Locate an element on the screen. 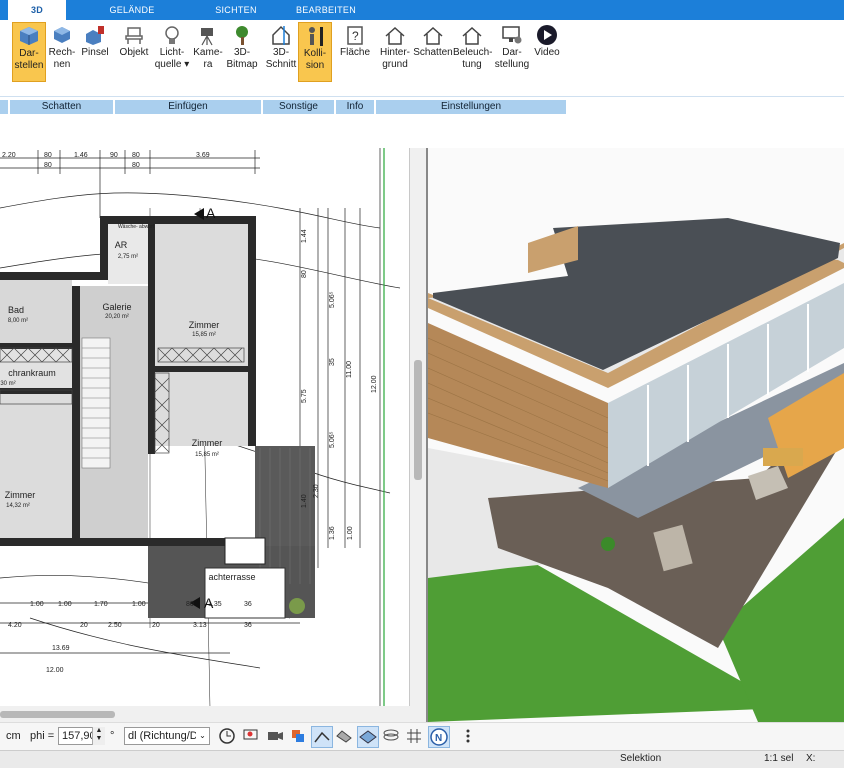  dim-top-1: 2.20 is located at coordinates (9, 155).